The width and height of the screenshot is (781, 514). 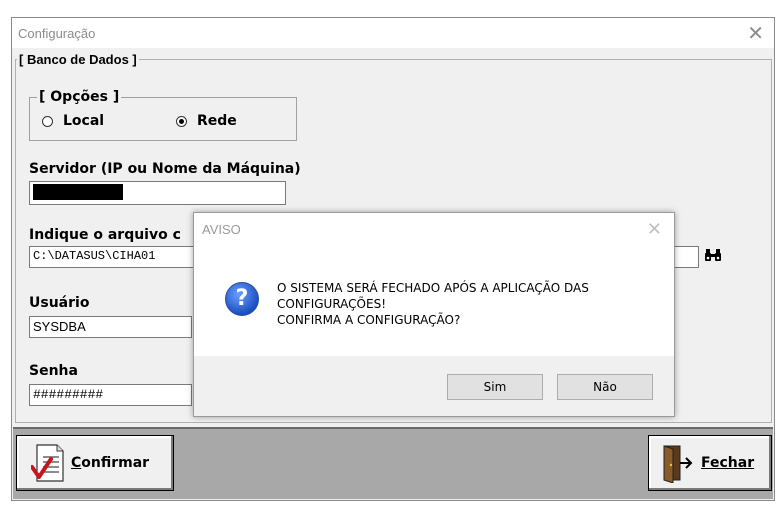 What do you see at coordinates (434, 229) in the screenshot?
I see `aviso-title-bar: AVISO ✕` at bounding box center [434, 229].